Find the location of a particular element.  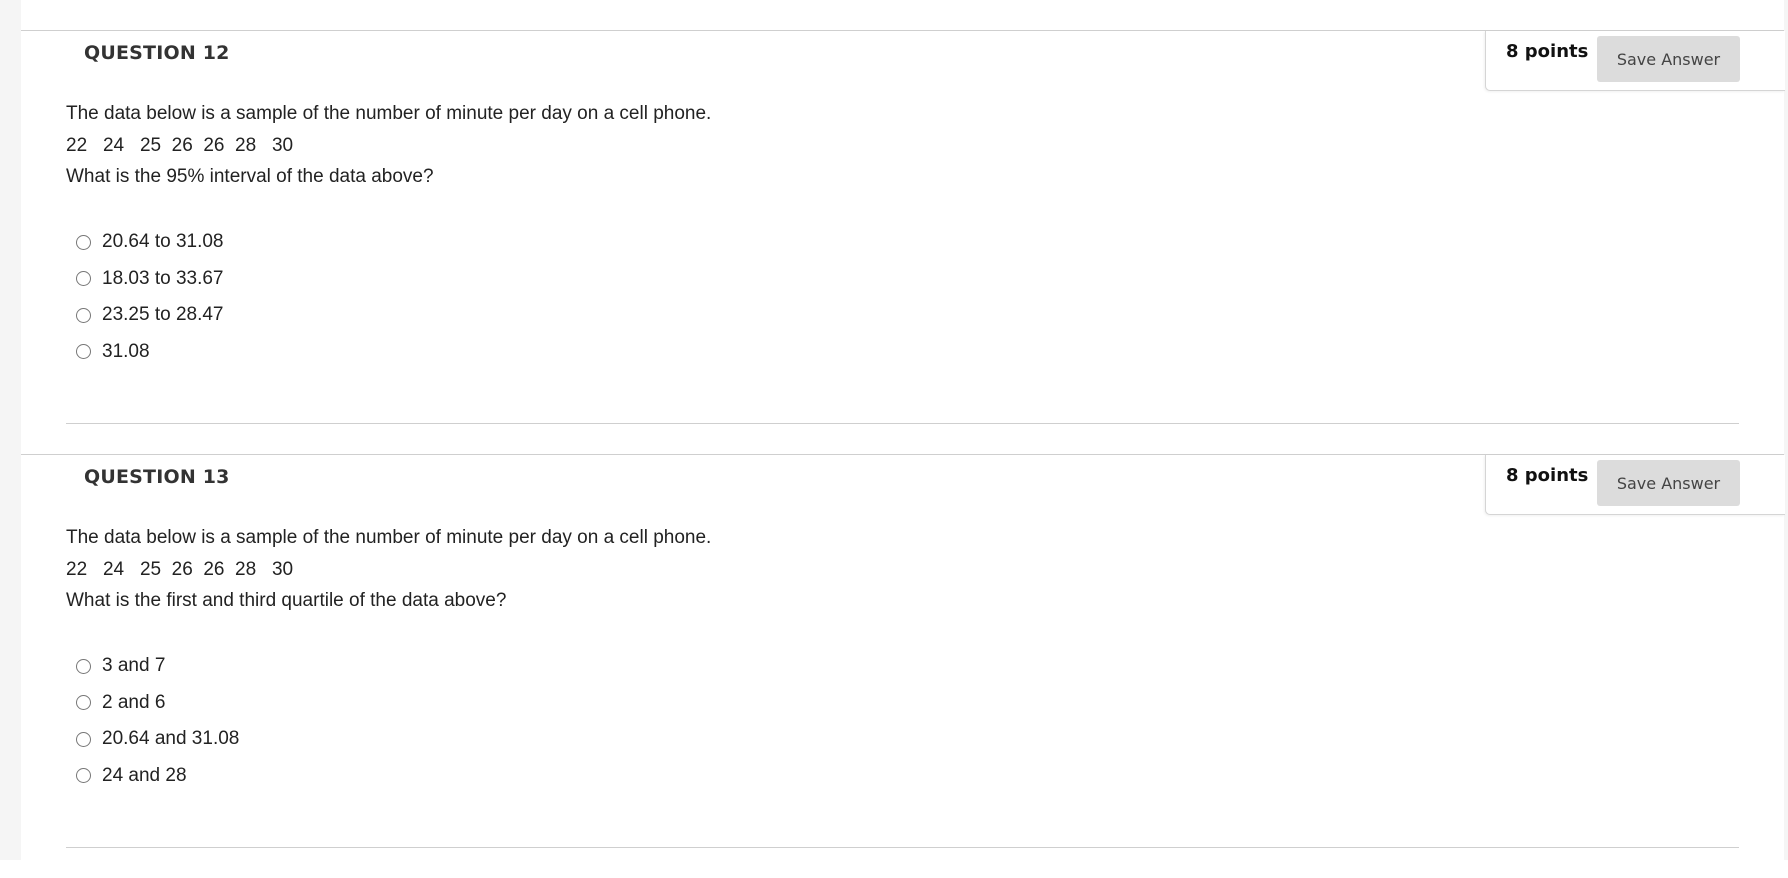

option-label: 24 and 28 is located at coordinates (144, 776).